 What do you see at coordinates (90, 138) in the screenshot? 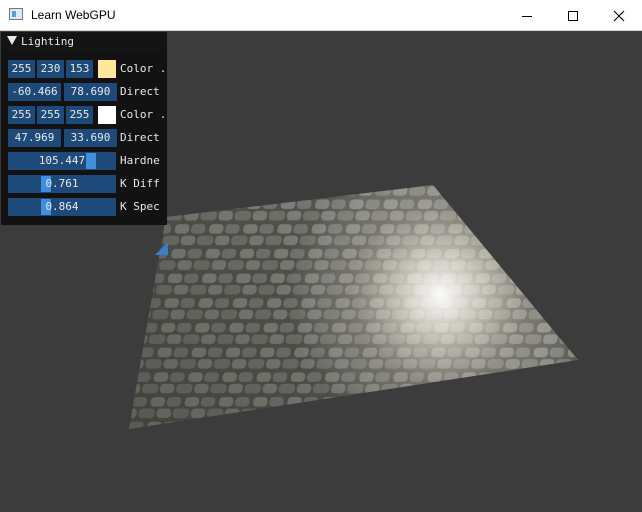
I see `direction-y-field: 33.690` at bounding box center [90, 138].